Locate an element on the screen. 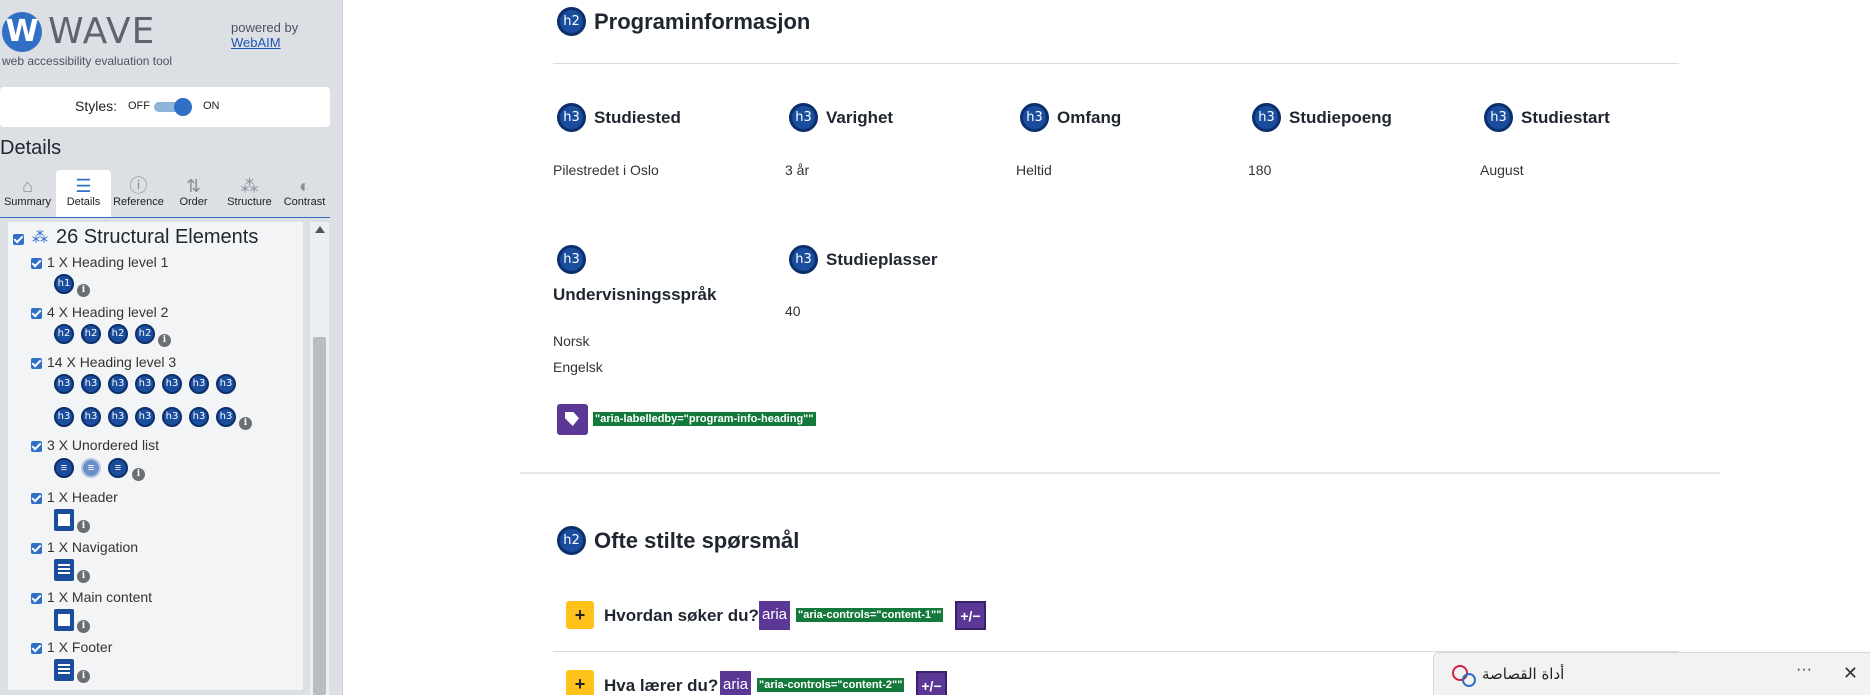  category-checkbox is located at coordinates (18, 239).